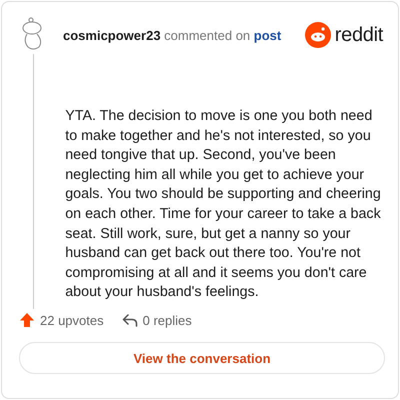 This screenshot has height=400, width=400. What do you see at coordinates (72, 320) in the screenshot?
I see `upvote-count: 22 upvotes` at bounding box center [72, 320].